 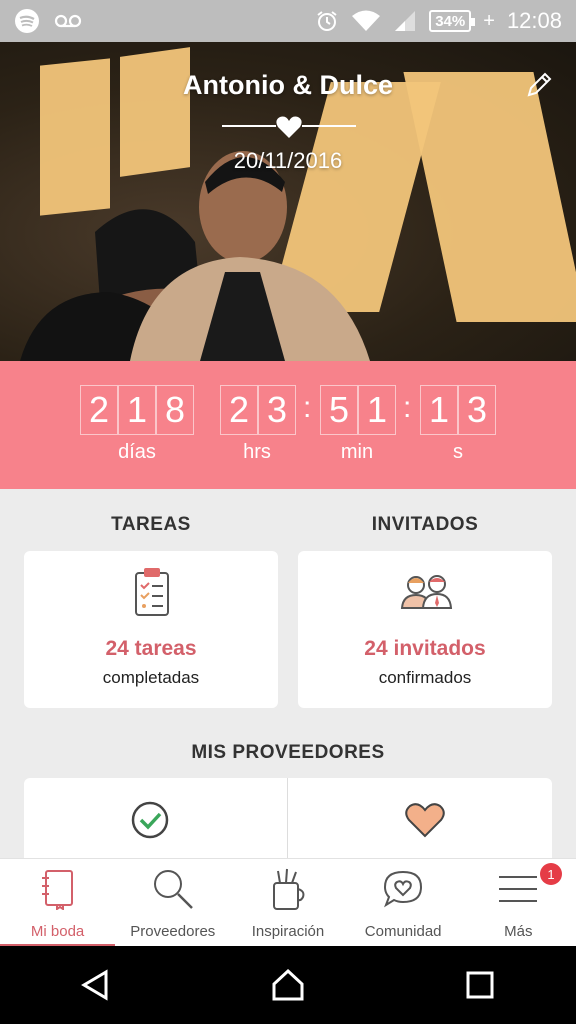 What do you see at coordinates (366, 21) in the screenshot?
I see `wifi-icon` at bounding box center [366, 21].